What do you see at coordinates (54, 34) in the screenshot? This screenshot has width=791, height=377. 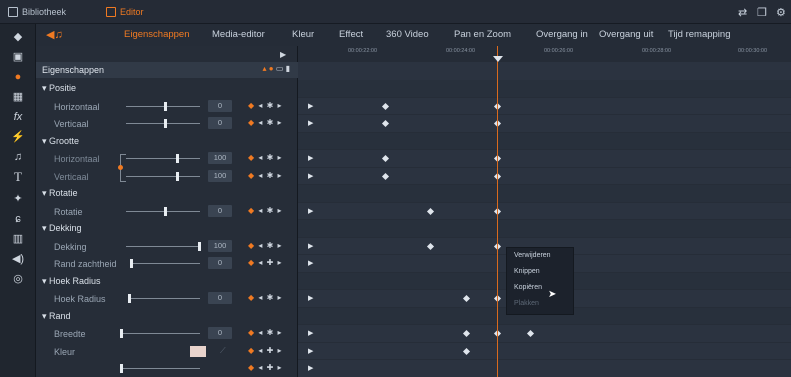 I see `audio-video-toggle-icon: ◀♫` at bounding box center [54, 34].